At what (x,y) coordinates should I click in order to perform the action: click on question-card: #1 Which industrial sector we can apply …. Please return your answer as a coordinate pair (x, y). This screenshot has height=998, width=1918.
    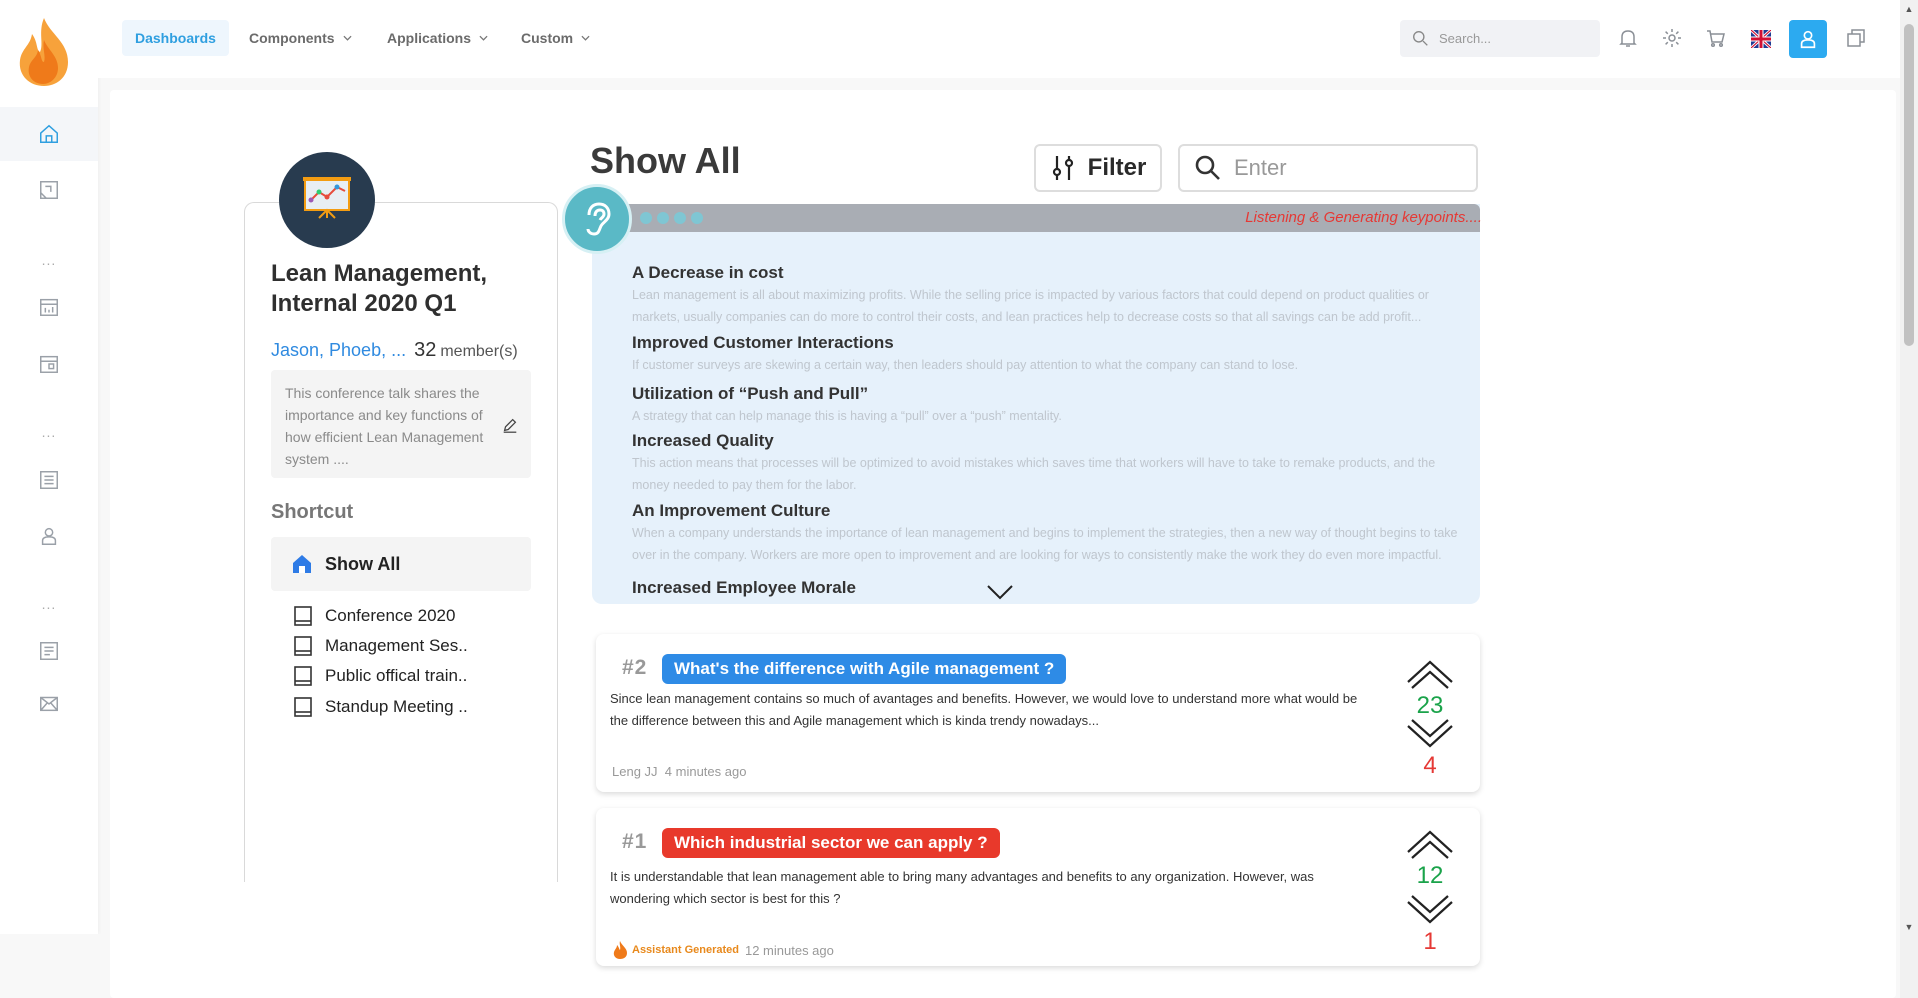
    Looking at the image, I should click on (1038, 887).